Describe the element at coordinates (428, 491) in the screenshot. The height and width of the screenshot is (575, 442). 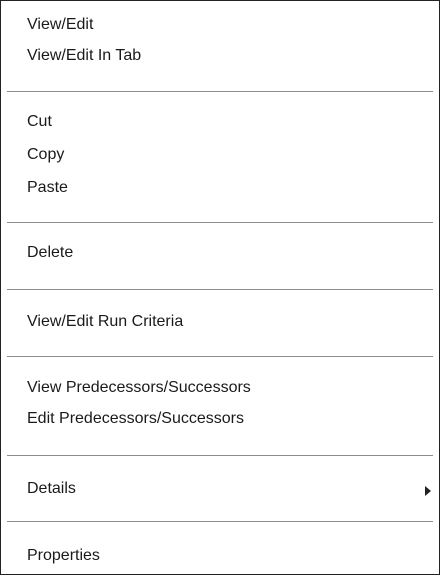
I see `chevron-right-icon` at that location.